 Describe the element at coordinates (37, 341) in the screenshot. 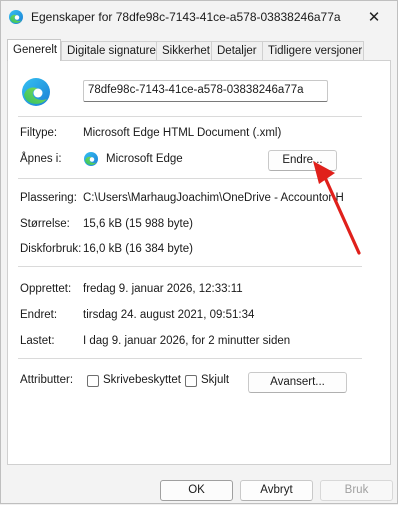

I see `accessed-label: Lastet:` at that location.